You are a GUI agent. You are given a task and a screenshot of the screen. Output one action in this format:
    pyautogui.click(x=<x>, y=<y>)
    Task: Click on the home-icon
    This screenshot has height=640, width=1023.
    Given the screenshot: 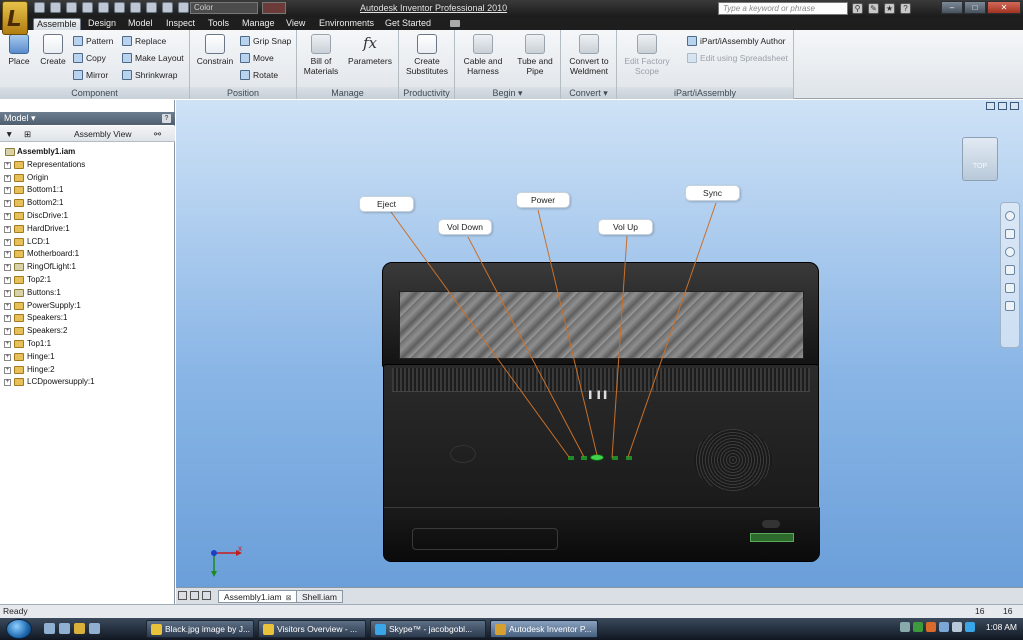 What is the action you would take?
    pyautogui.click(x=135, y=7)
    